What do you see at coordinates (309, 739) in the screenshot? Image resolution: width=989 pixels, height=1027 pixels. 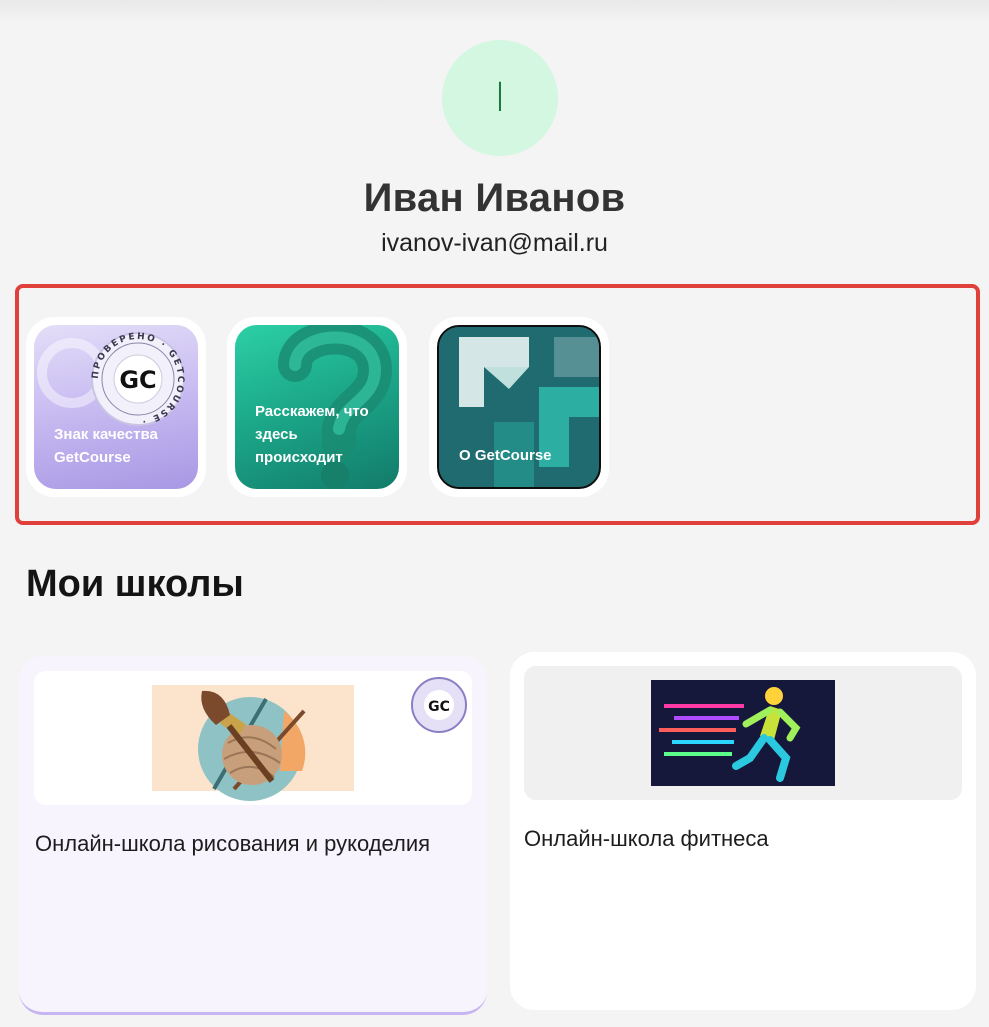 I see `craft-tools-image: GC` at bounding box center [309, 739].